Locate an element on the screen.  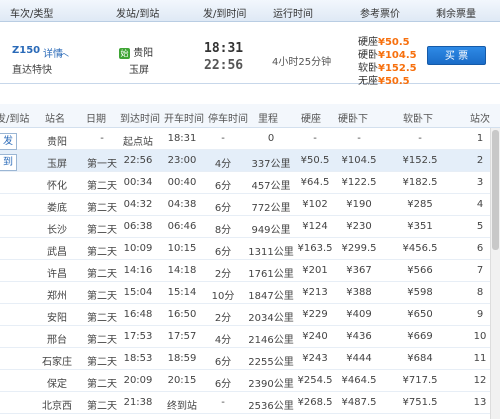
cell-no: 3 is located at coordinates (480, 182).